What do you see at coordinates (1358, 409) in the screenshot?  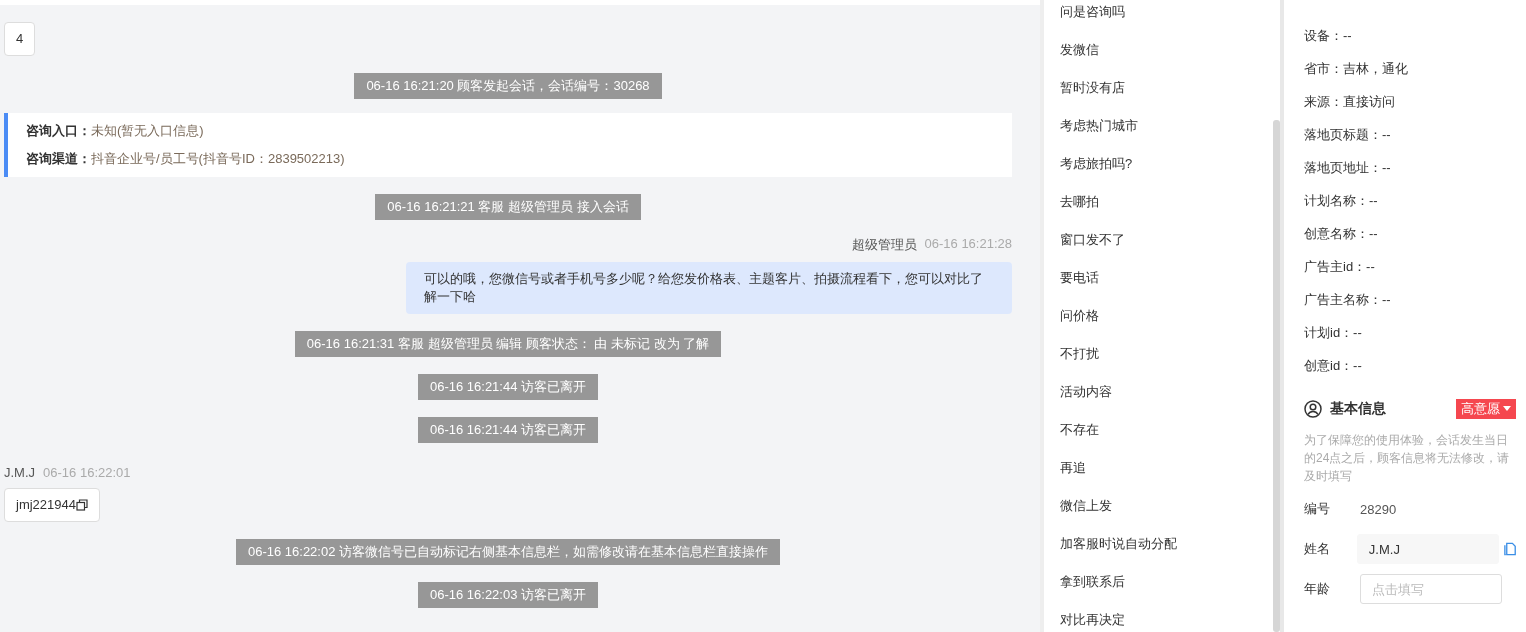 I see `section-title: 基本信息` at bounding box center [1358, 409].